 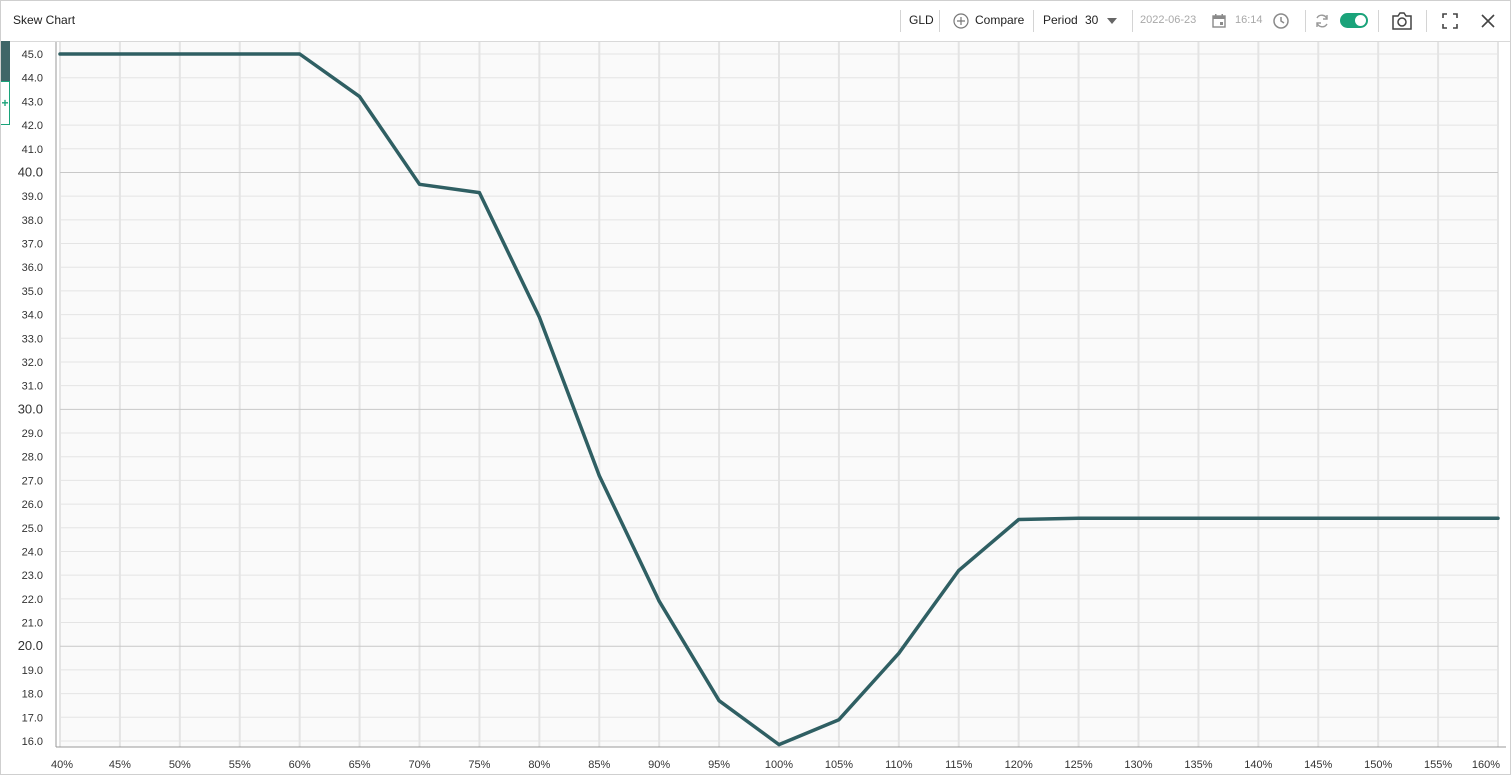 What do you see at coordinates (1019, 765) in the screenshot?
I see `x-tick-label: 120%` at bounding box center [1019, 765].